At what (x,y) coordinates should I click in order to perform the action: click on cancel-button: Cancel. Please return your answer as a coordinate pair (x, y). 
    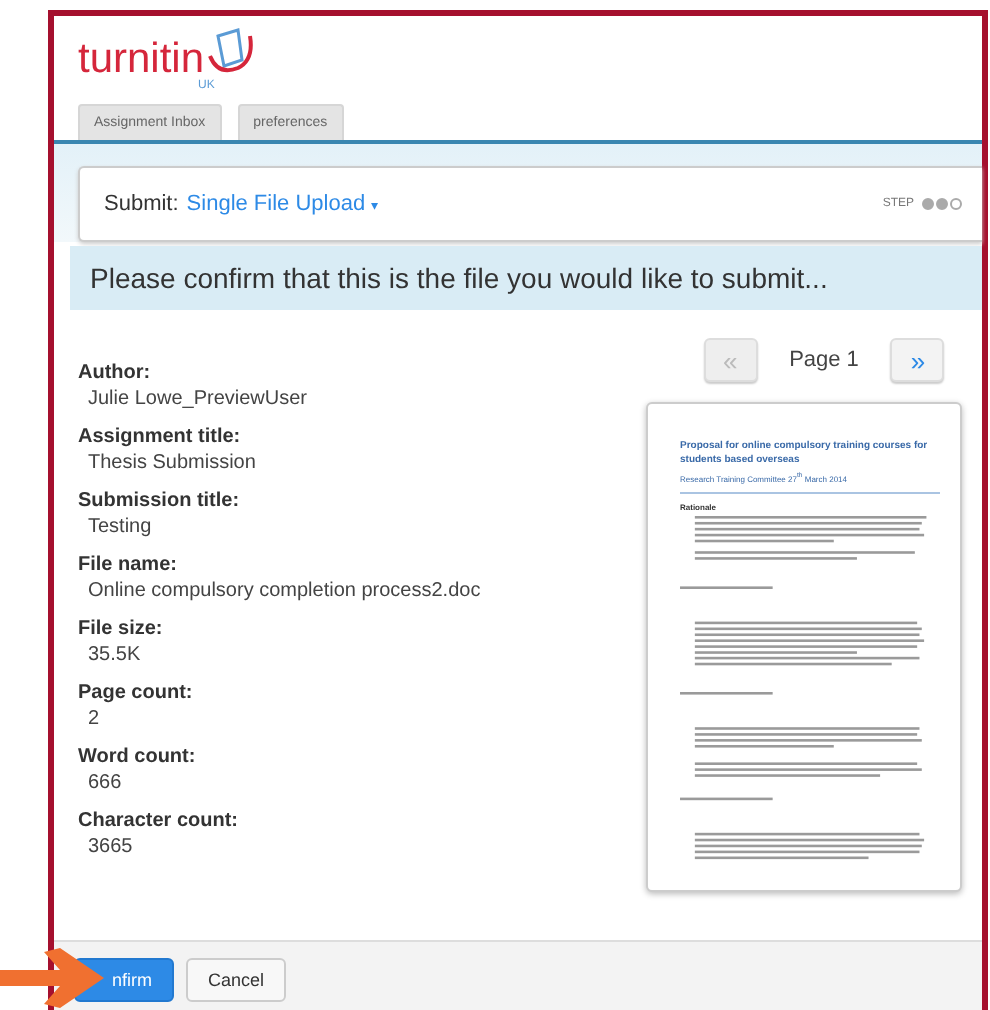
    Looking at the image, I should click on (236, 979).